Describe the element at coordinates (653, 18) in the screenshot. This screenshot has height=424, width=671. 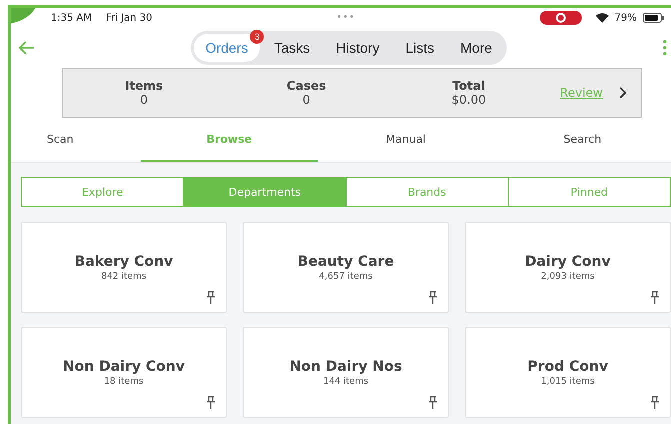
I see `battery-icon` at that location.